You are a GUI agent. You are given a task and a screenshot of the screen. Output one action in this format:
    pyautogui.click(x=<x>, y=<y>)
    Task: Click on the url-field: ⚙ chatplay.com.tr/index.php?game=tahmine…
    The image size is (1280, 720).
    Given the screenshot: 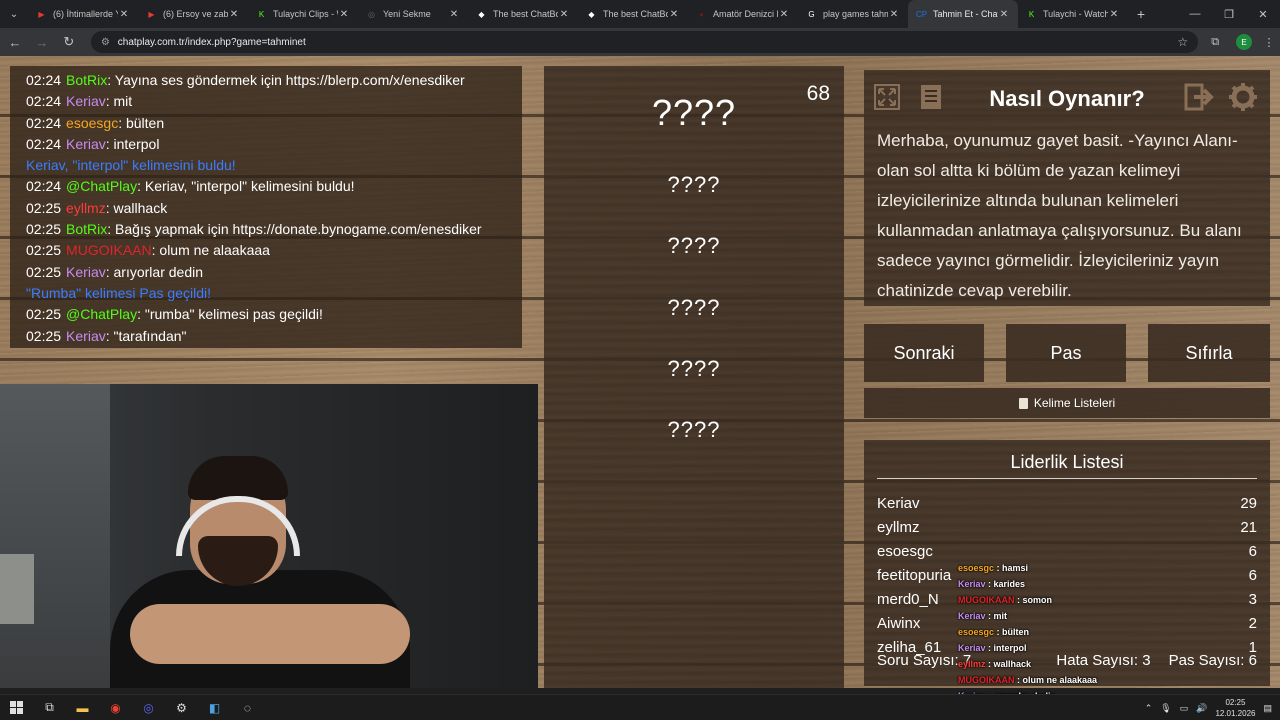 What is the action you would take?
    pyautogui.click(x=644, y=42)
    